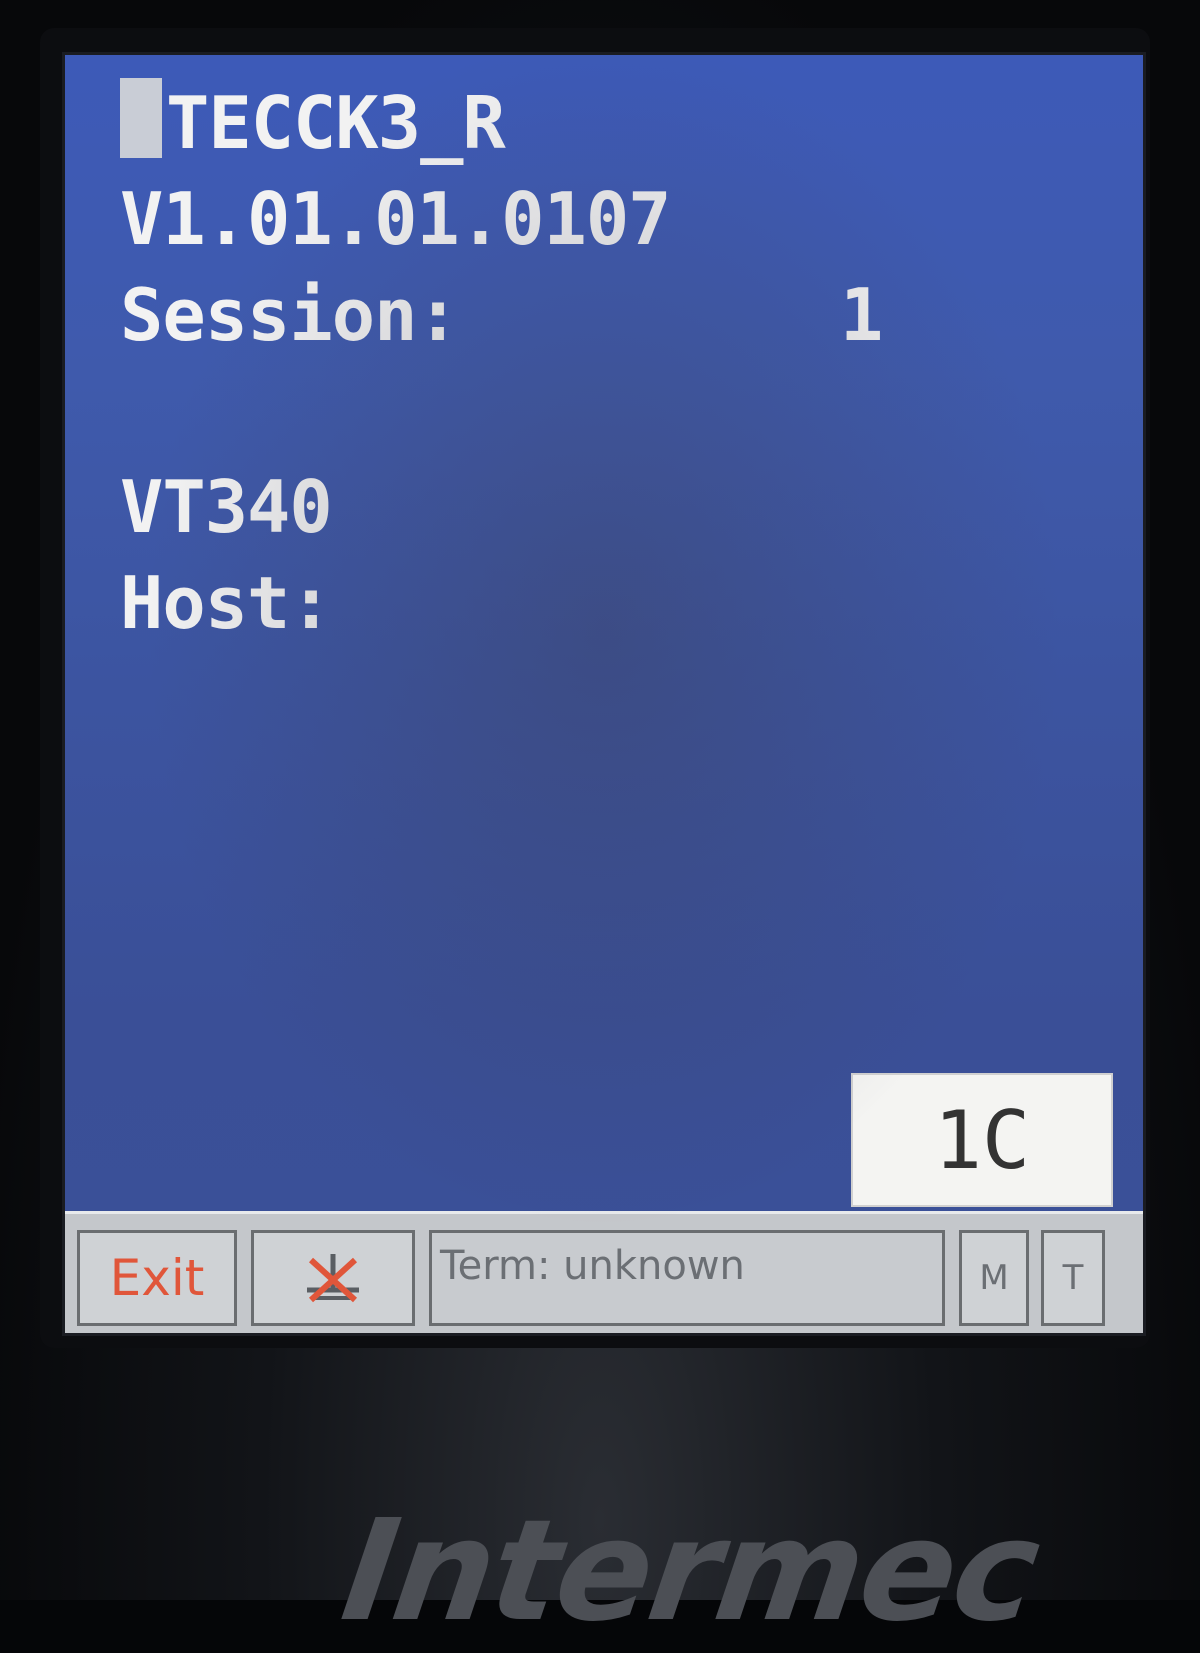 This screenshot has height=1653, width=1200. What do you see at coordinates (620, 315) in the screenshot?
I see `terminal-row-session: Session: 1` at bounding box center [620, 315].